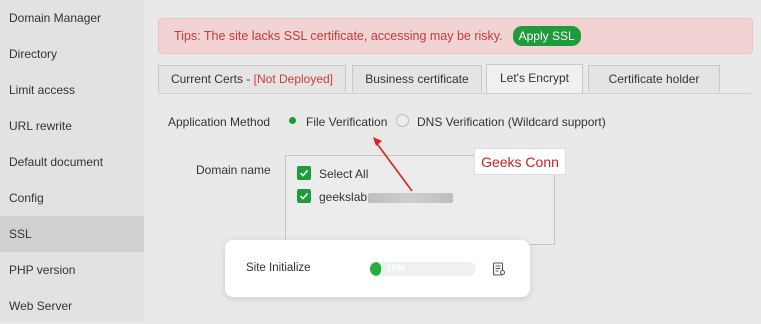  I want to click on progress-fill, so click(375, 269).